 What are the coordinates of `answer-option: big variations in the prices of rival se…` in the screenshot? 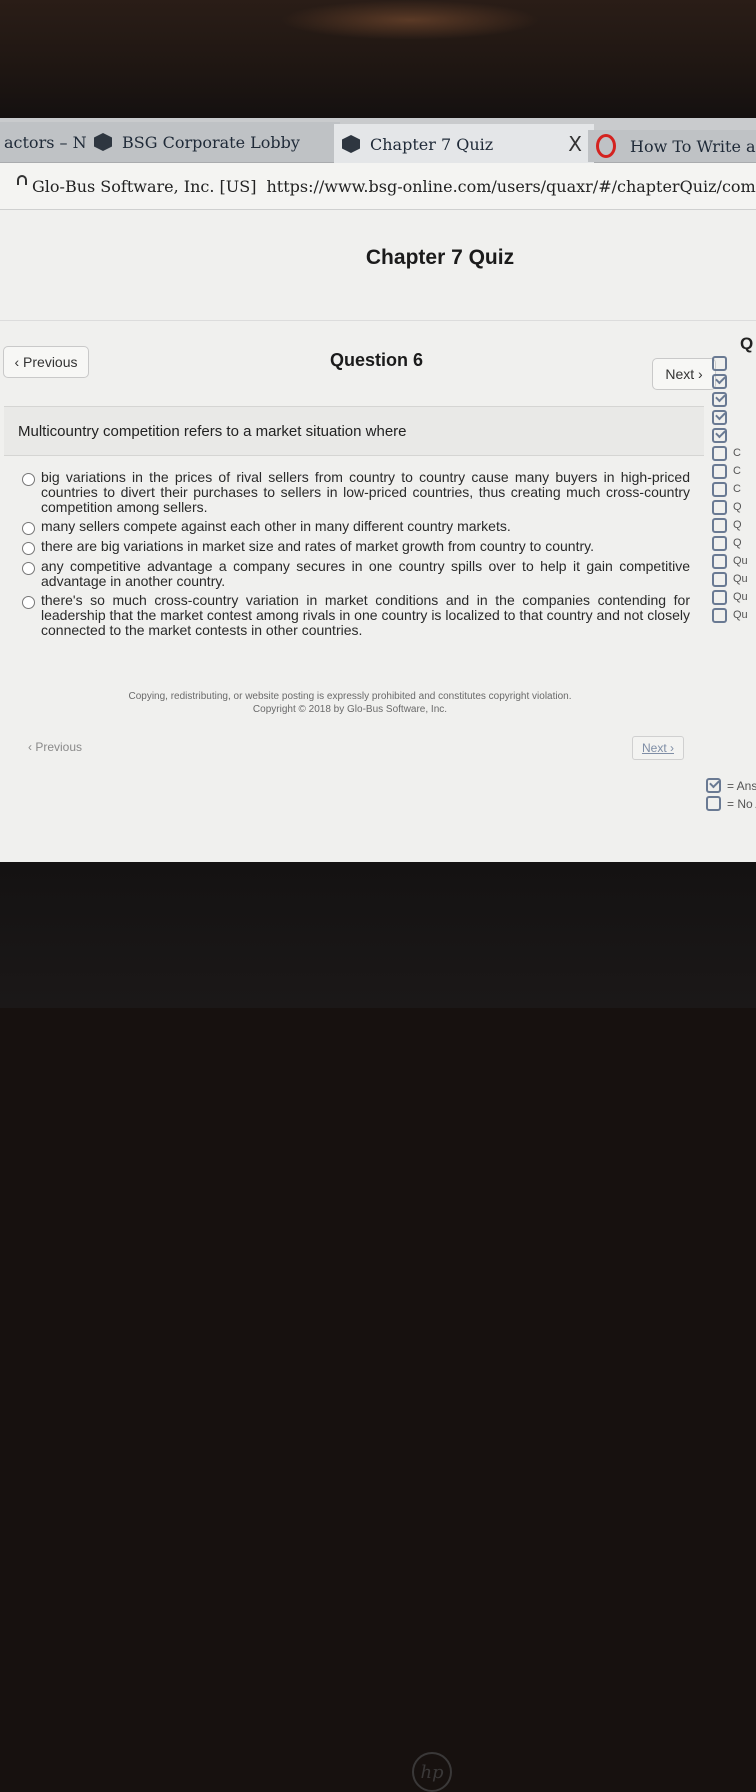 It's located at (356, 492).